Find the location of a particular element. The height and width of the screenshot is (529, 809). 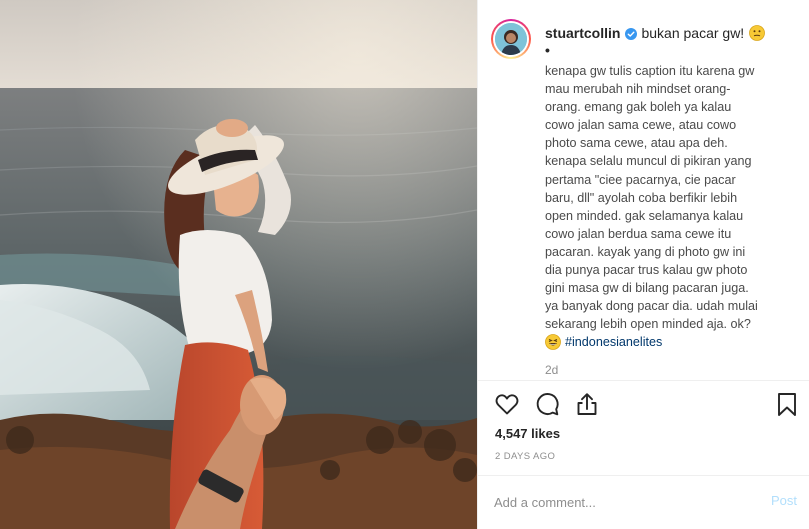

caption-time-ago: 2d is located at coordinates (551, 370).